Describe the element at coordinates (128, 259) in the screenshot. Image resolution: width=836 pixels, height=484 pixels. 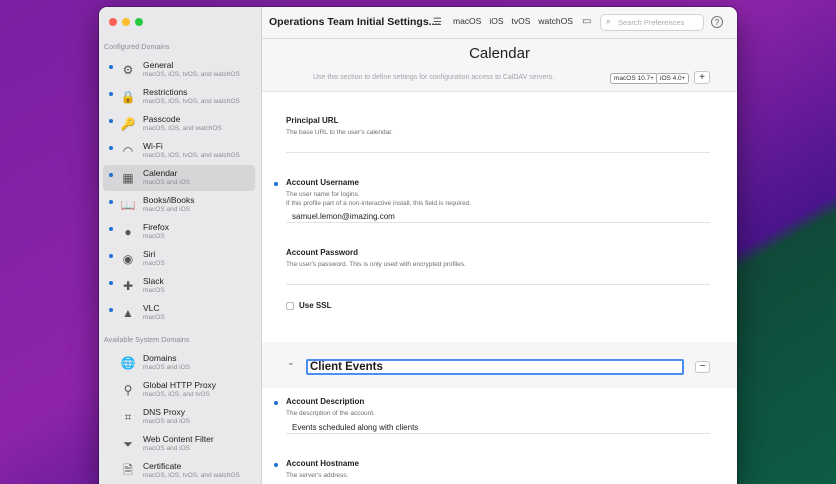
I see `siri-icon: ◉` at that location.